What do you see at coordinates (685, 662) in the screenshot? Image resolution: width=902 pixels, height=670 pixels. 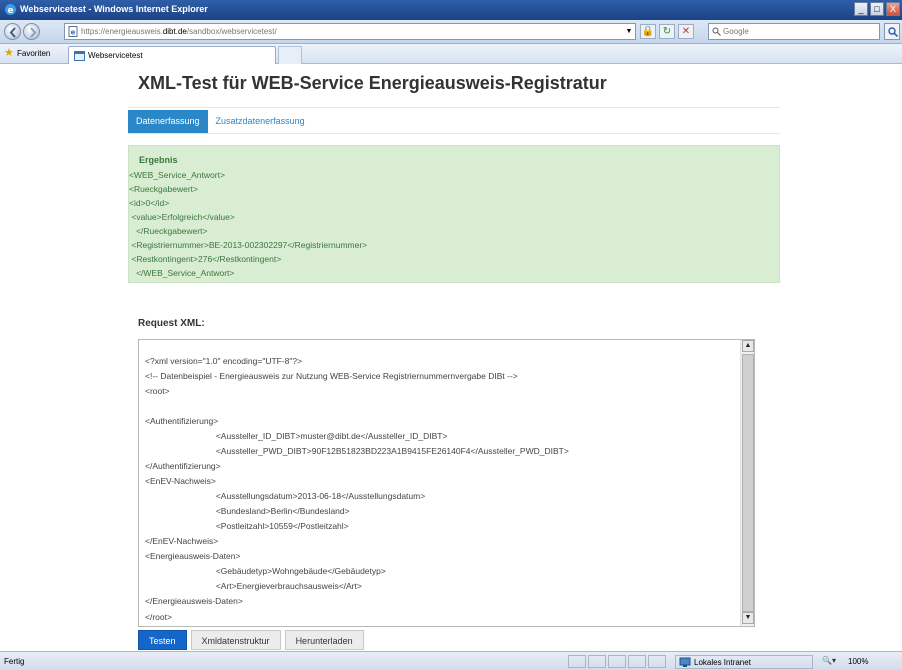 I see `intranet-icon` at bounding box center [685, 662].